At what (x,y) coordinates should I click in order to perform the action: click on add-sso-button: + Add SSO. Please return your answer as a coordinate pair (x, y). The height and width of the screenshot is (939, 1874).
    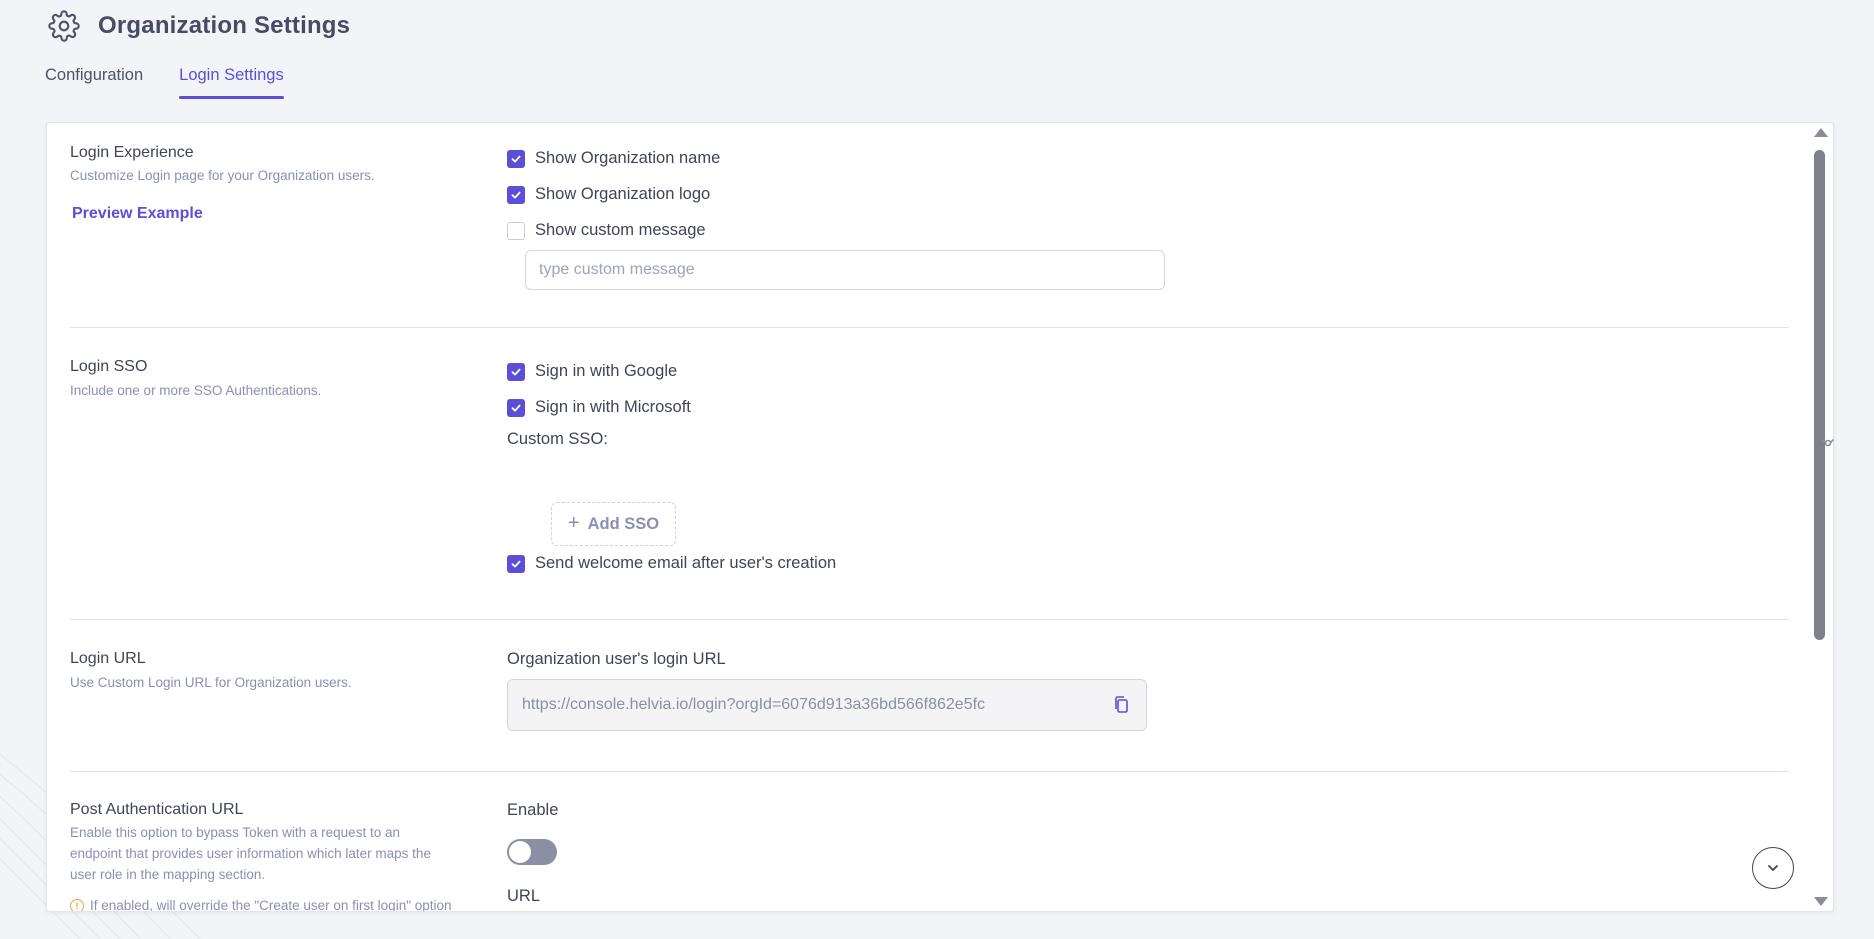
    Looking at the image, I should click on (613, 524).